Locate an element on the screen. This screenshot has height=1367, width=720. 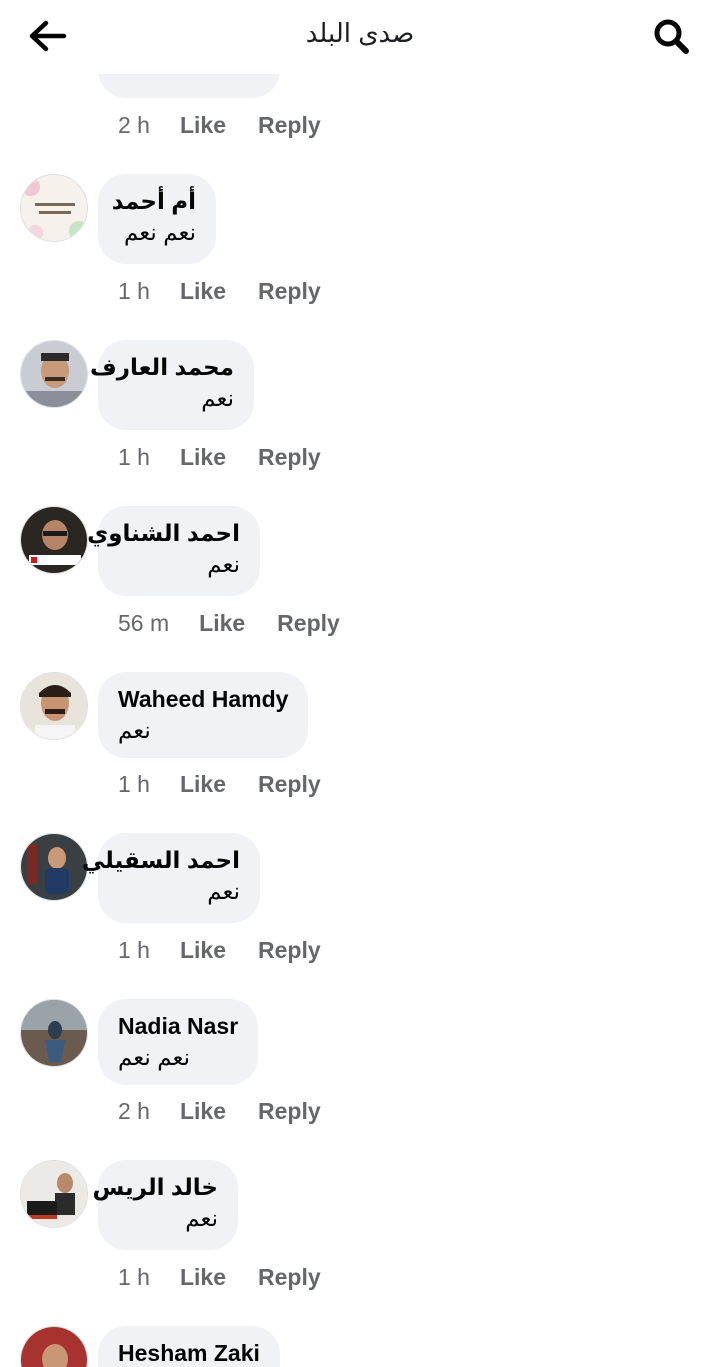
comment-bubble: احمد السقيلي نعم is located at coordinates (171, 878).